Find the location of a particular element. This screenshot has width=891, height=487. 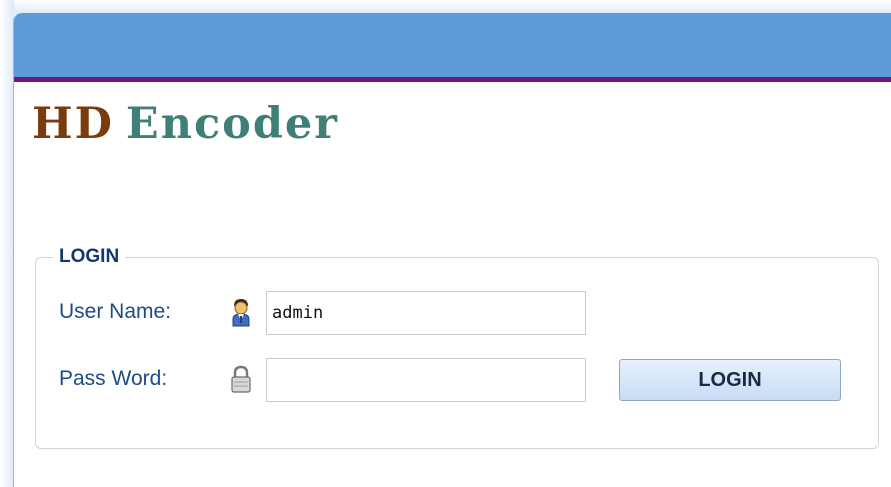

login-legend: LOGIN is located at coordinates (89, 257).